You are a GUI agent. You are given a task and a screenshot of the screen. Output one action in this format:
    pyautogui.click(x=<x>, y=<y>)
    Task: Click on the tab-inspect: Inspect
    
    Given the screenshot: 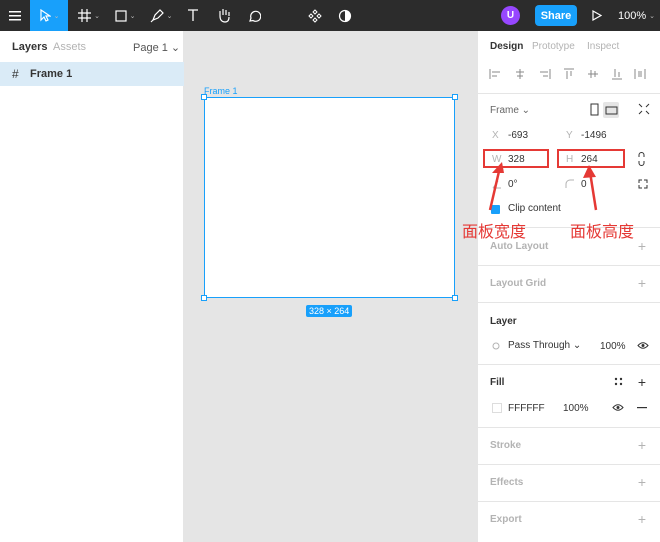 What is the action you would take?
    pyautogui.click(x=603, y=46)
    